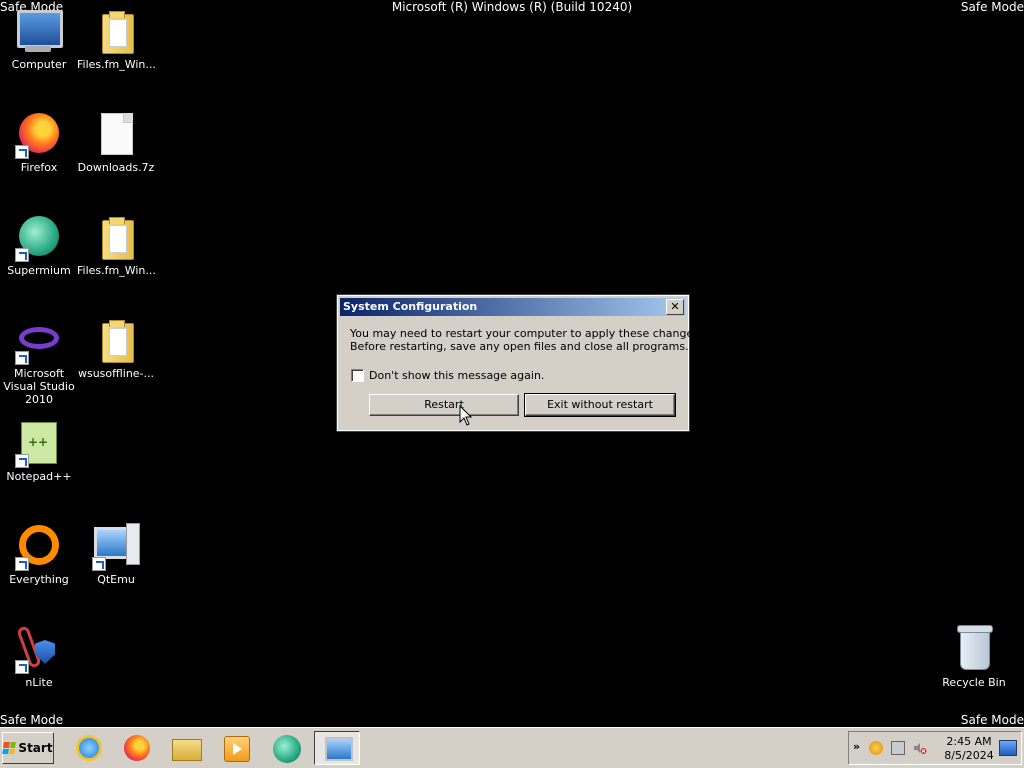 The image size is (1024, 768). I want to click on desktop-icon-everything: Everything, so click(39, 551).